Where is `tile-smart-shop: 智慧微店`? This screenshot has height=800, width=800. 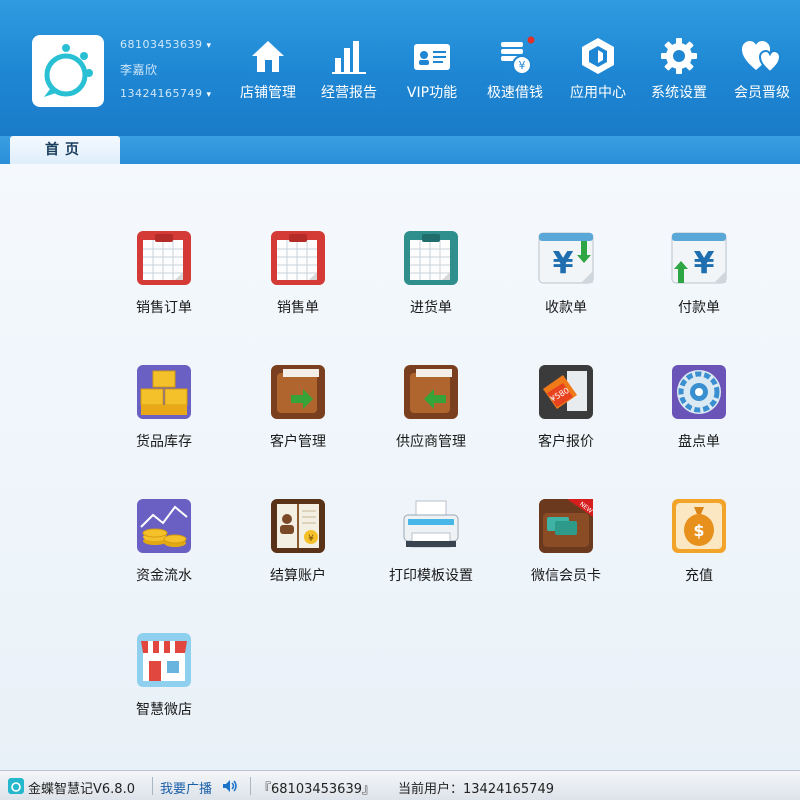
tile-smart-shop: 智慧微店 is located at coordinates (164, 686).